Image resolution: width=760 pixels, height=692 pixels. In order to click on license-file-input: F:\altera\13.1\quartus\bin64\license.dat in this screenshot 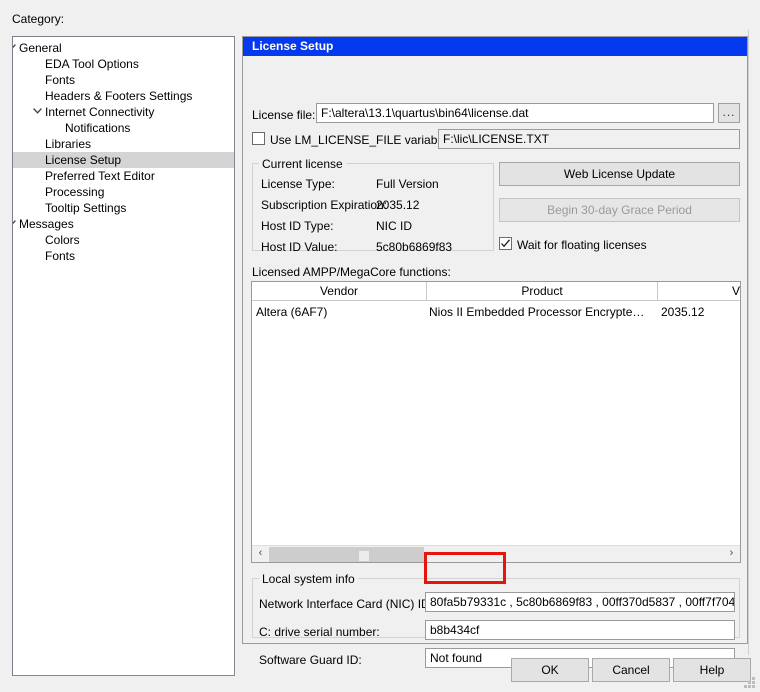, I will do `click(515, 113)`.